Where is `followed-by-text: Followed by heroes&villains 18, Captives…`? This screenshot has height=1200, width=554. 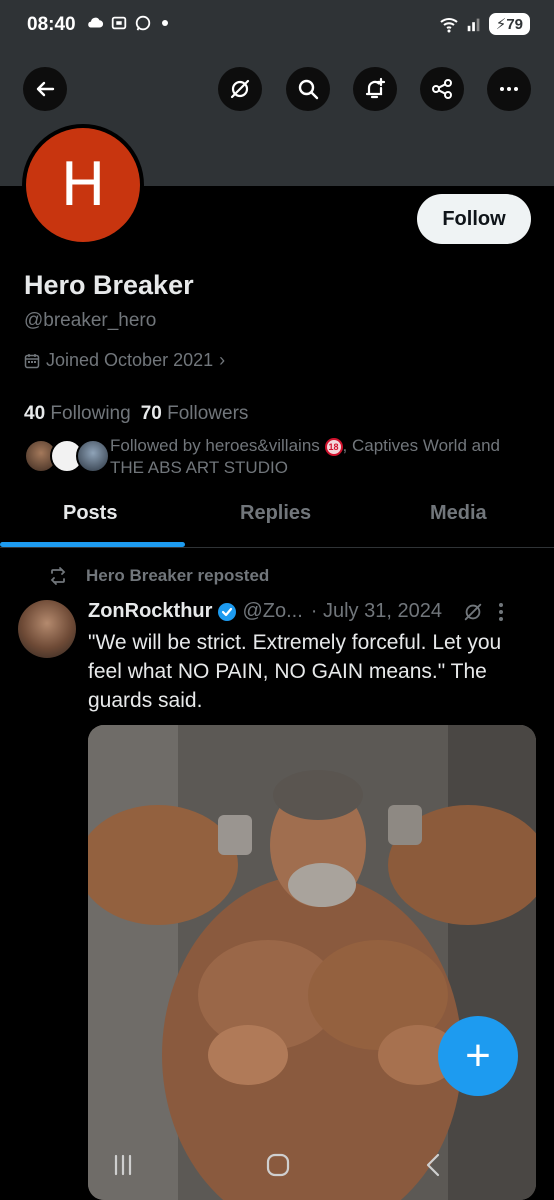
followed-by-text: Followed by heroes&villains 18, Captives… is located at coordinates (315, 457).